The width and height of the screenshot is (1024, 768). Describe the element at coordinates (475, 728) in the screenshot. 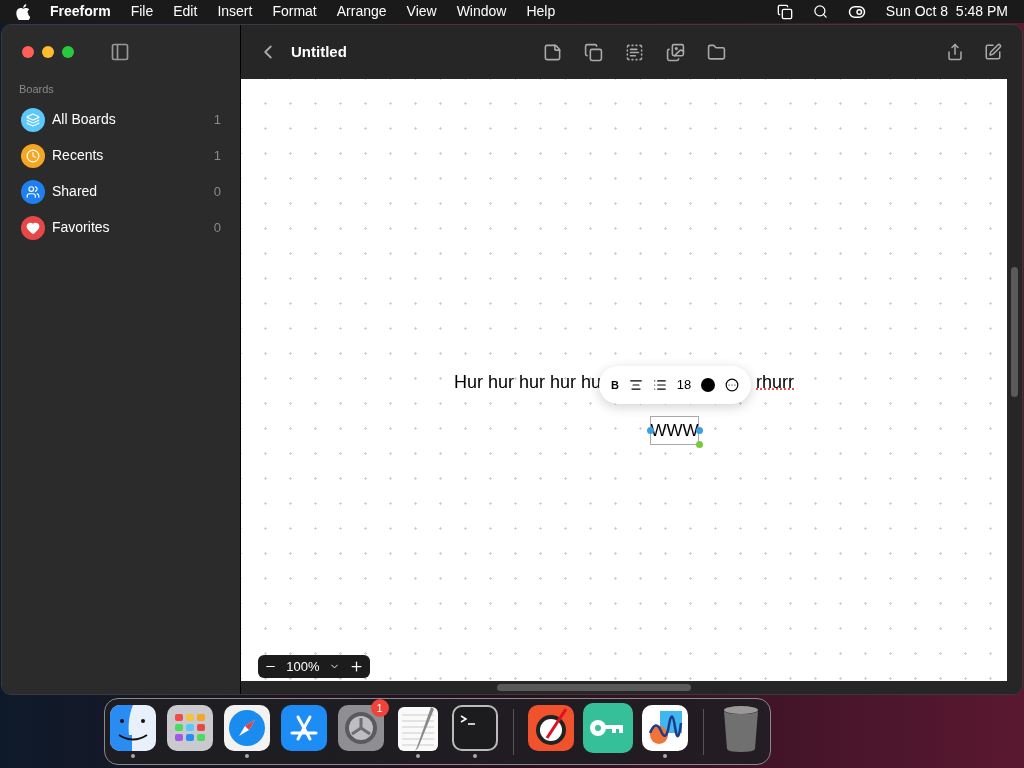

I see `terminal-icon` at that location.